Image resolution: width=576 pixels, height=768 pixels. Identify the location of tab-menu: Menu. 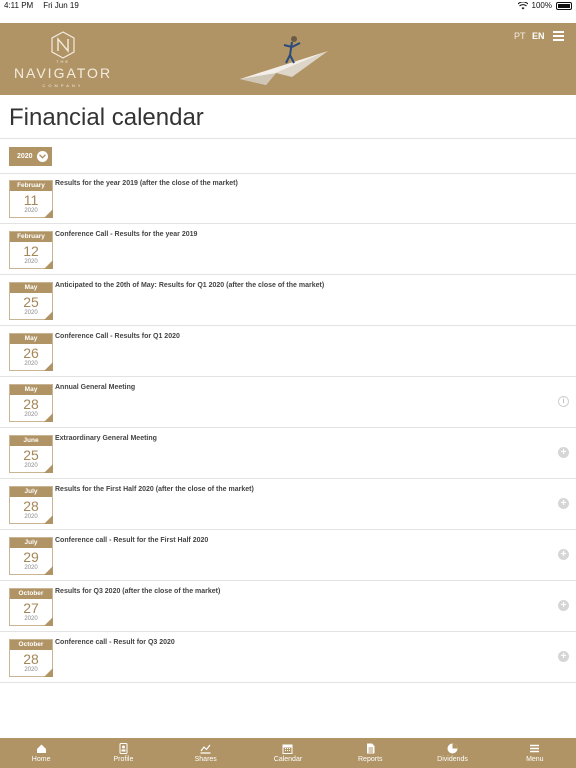
(535, 753).